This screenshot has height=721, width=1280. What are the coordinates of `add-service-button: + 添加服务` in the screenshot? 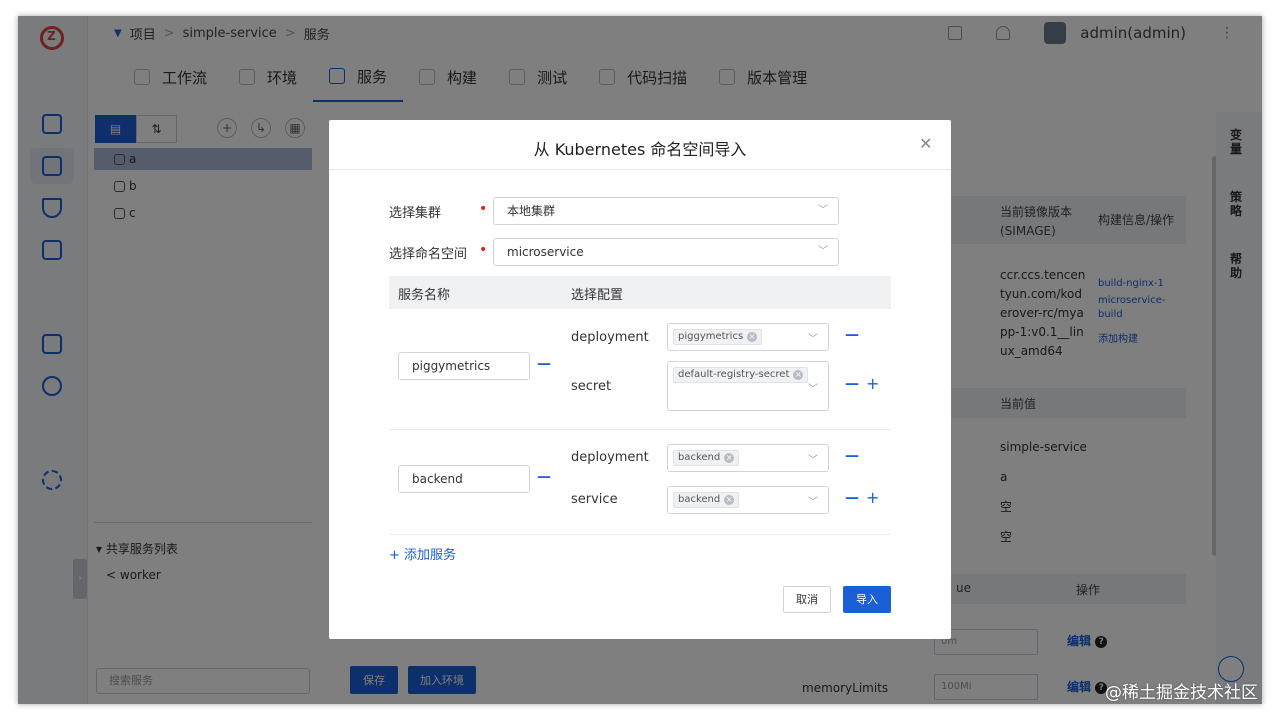 It's located at (422, 553).